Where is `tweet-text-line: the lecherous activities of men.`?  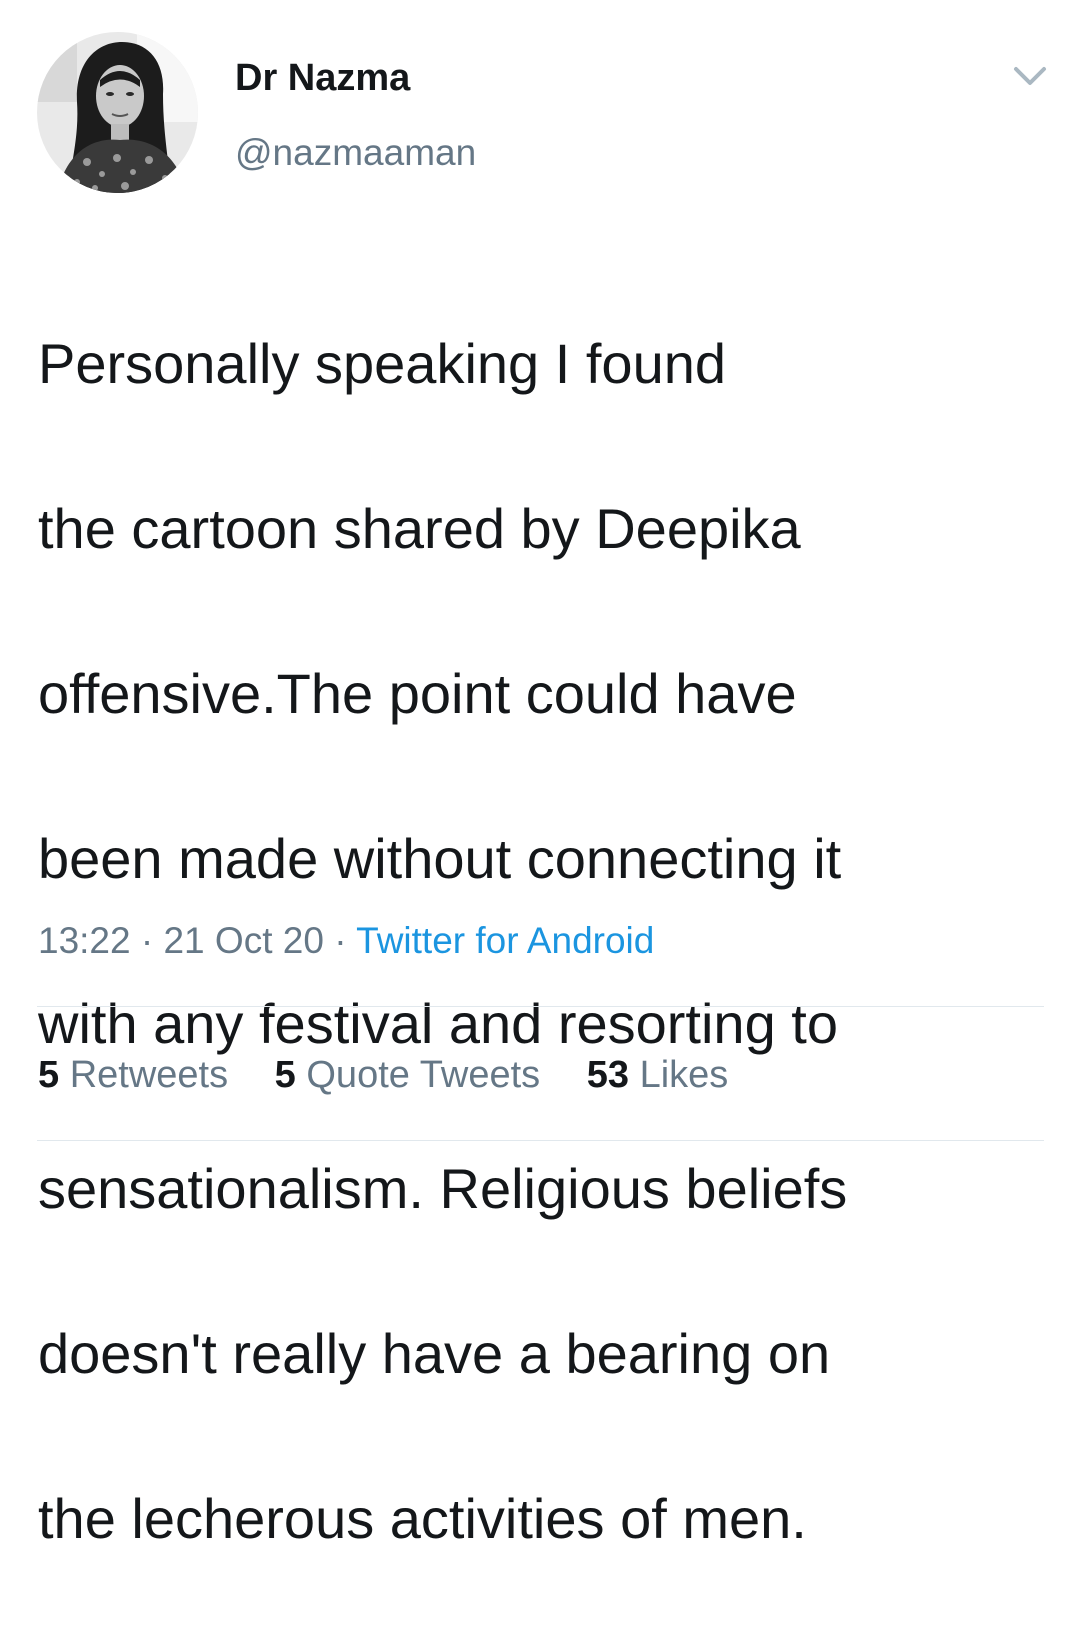
tweet-text-line: the lecherous activities of men. is located at coordinates (422, 1518).